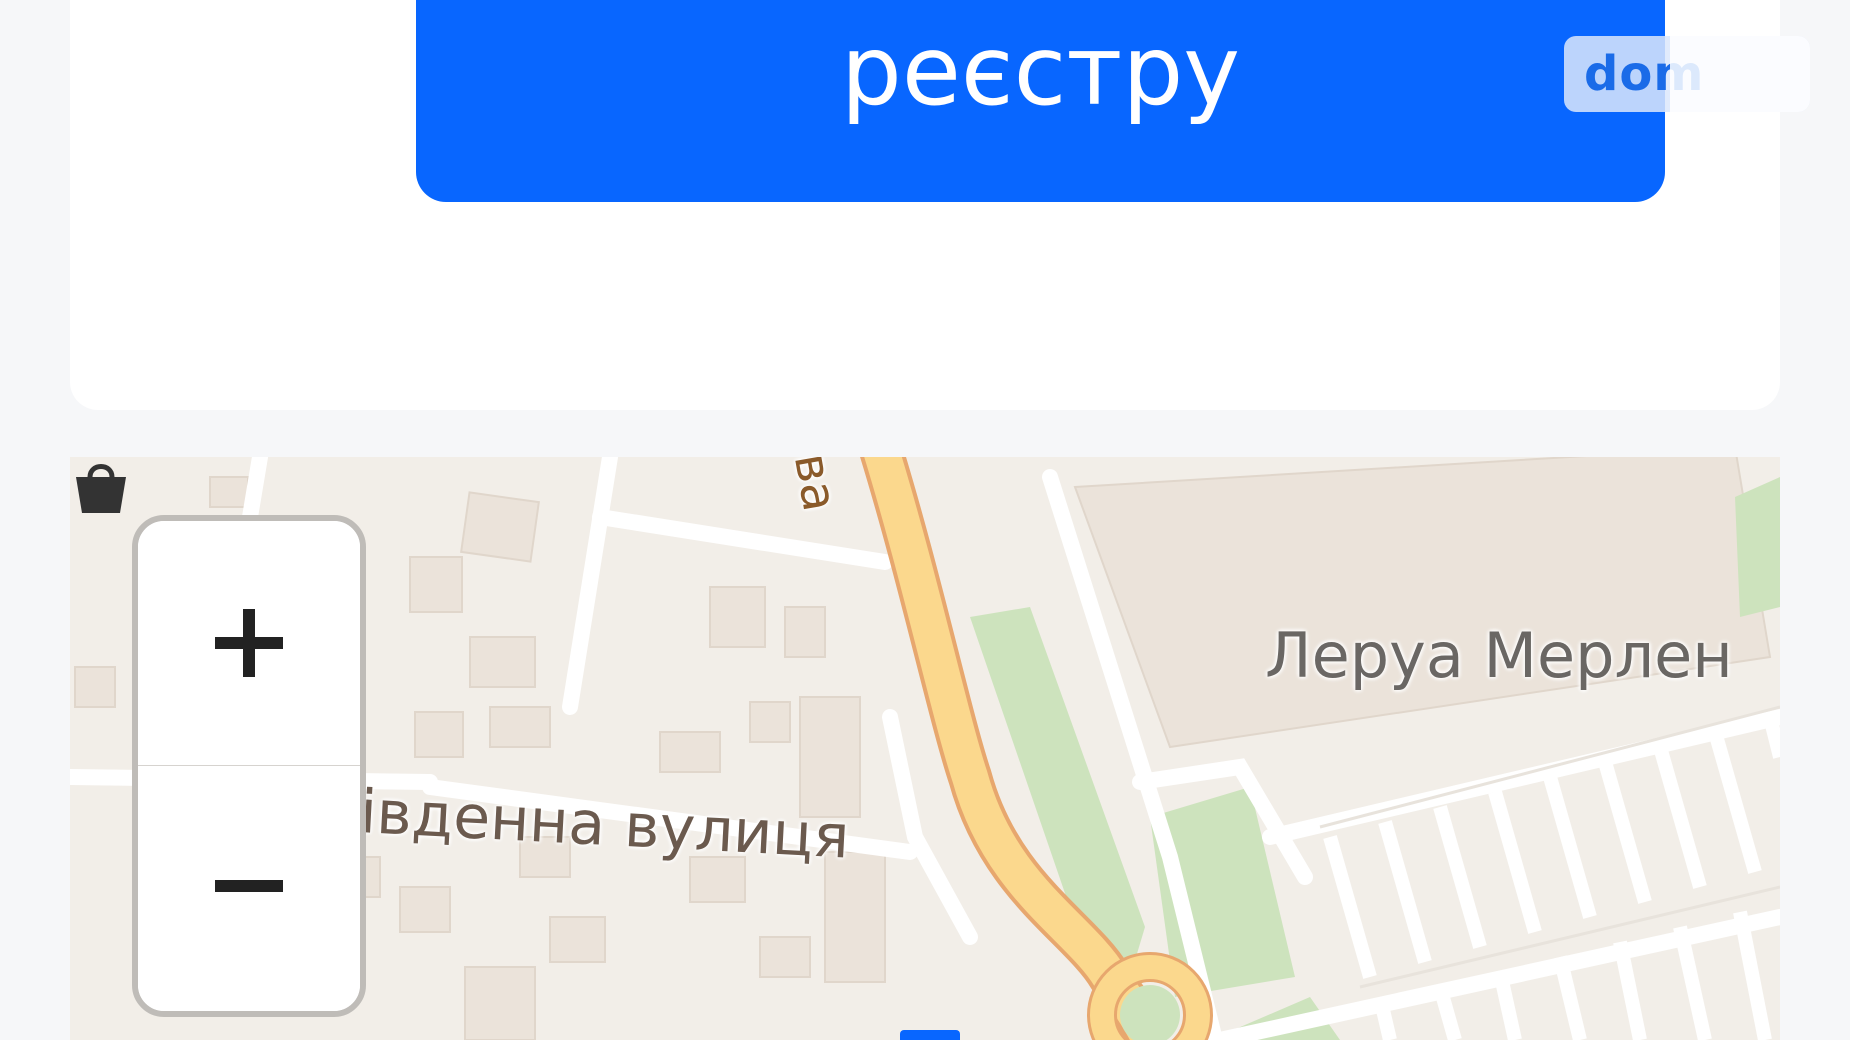  Describe the element at coordinates (1499, 655) in the screenshot. I see `store-name-label: Леруа Мерлен` at that location.